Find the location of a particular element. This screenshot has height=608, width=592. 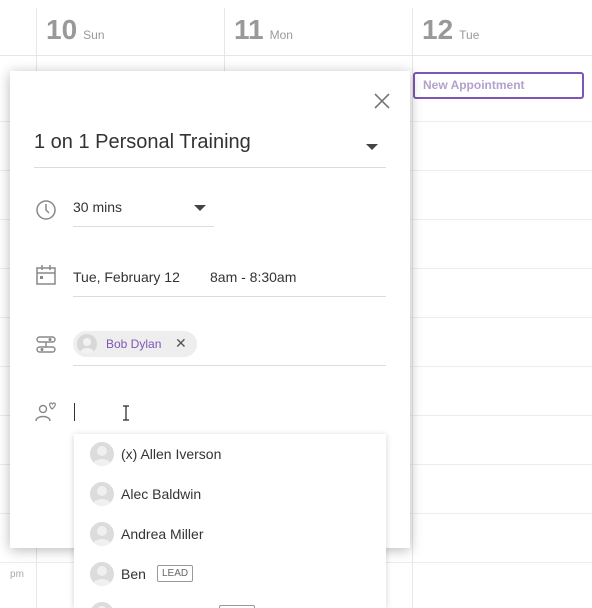

day-name: Tue is located at coordinates (469, 35).